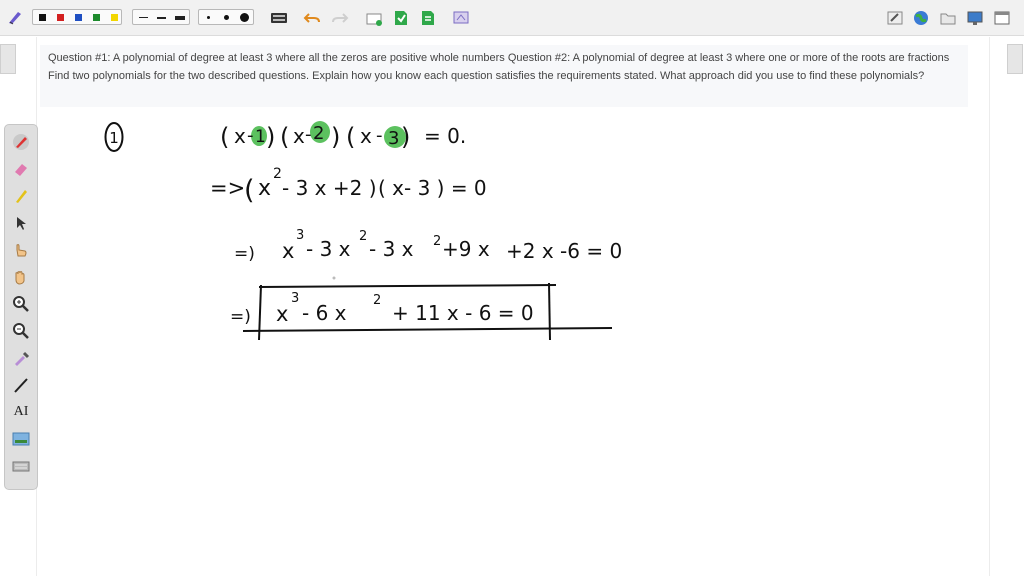 The height and width of the screenshot is (576, 1024). What do you see at coordinates (463, 313) in the screenshot?
I see `term-plus-11x-minus-6: + 11 x - 6 = 0` at bounding box center [463, 313].